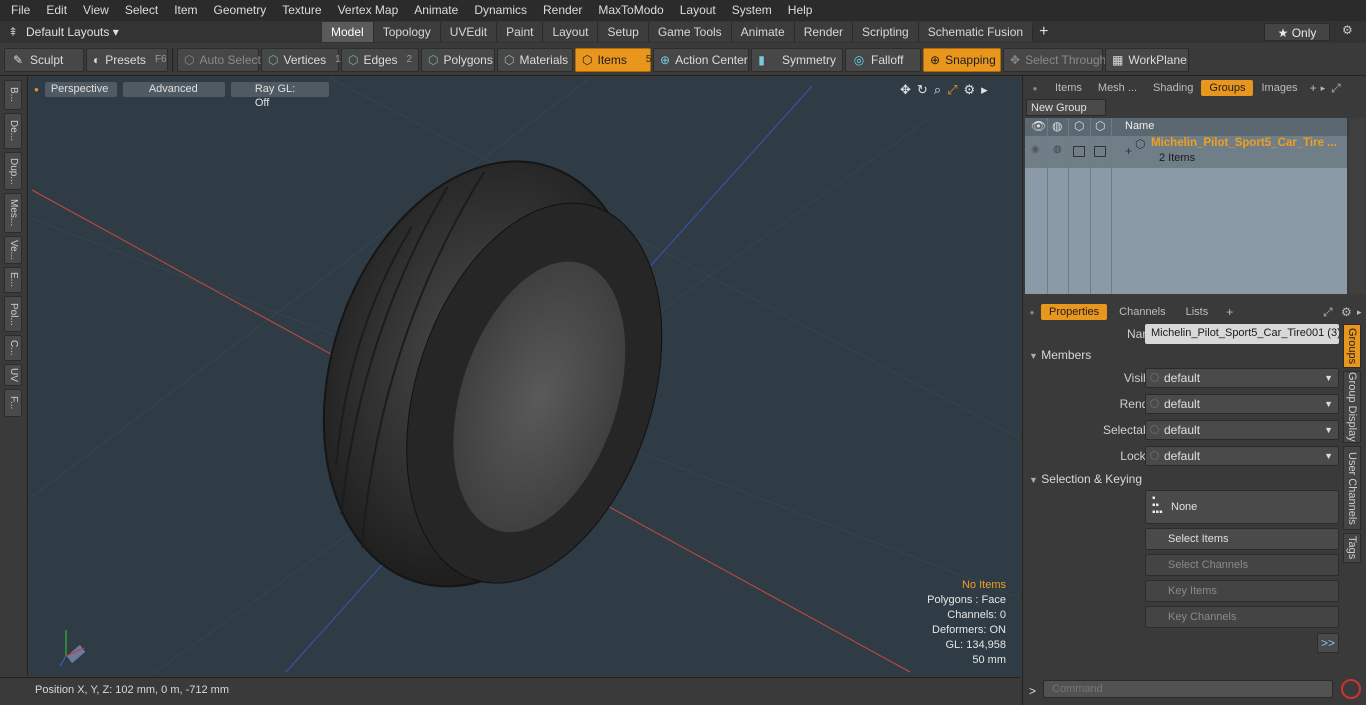  I want to click on menu-item-vertex-map: Vertex Map, so click(368, 10).